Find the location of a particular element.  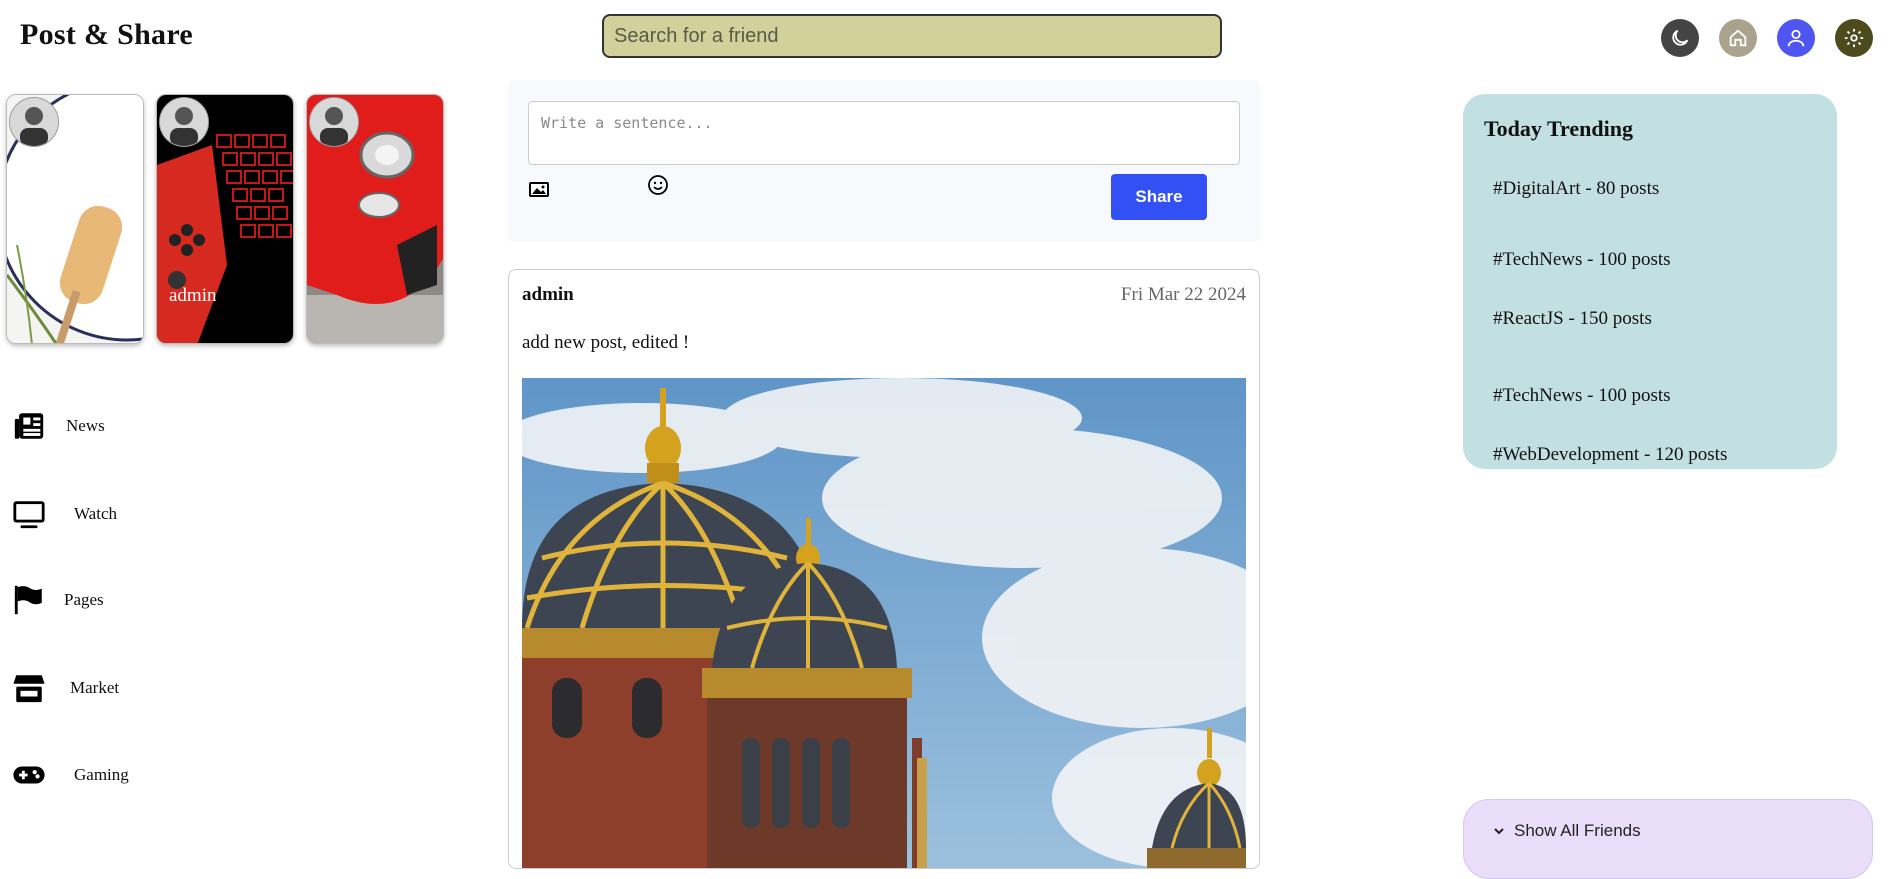

app-logo: Post & Share is located at coordinates (107, 34).